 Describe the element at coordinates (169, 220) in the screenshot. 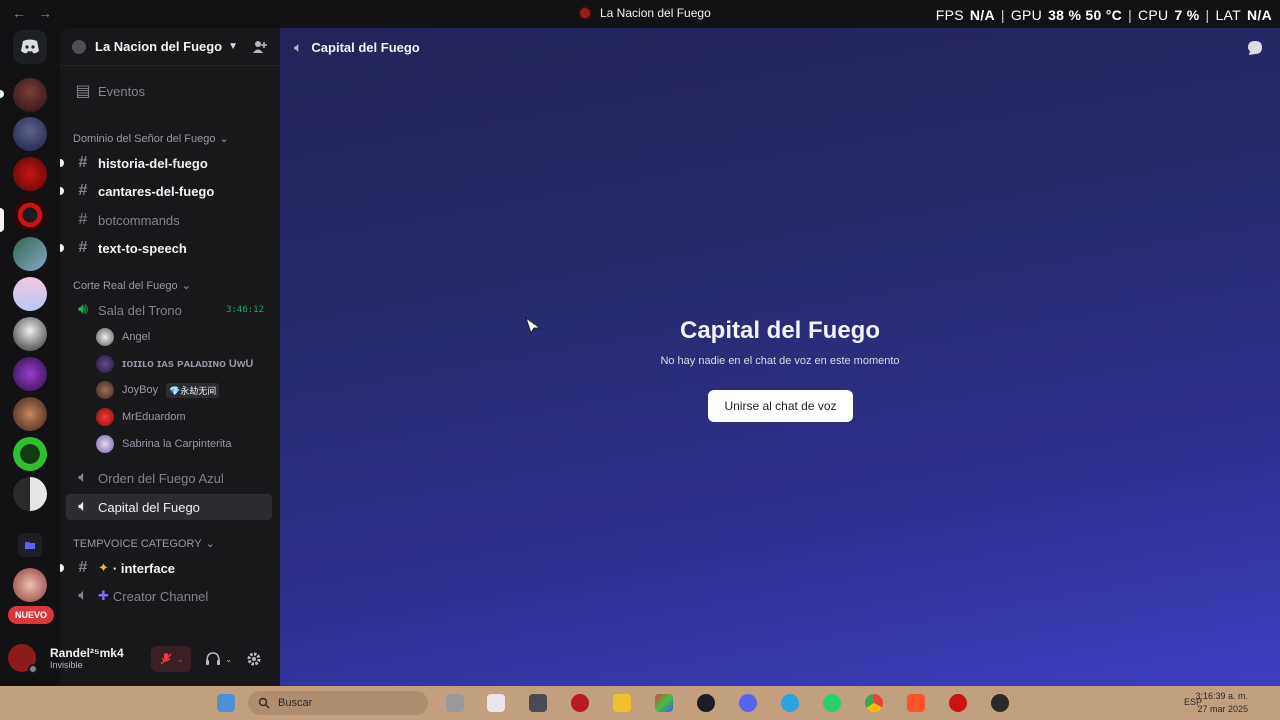

I see `channel-botcommands: # botcommands` at that location.